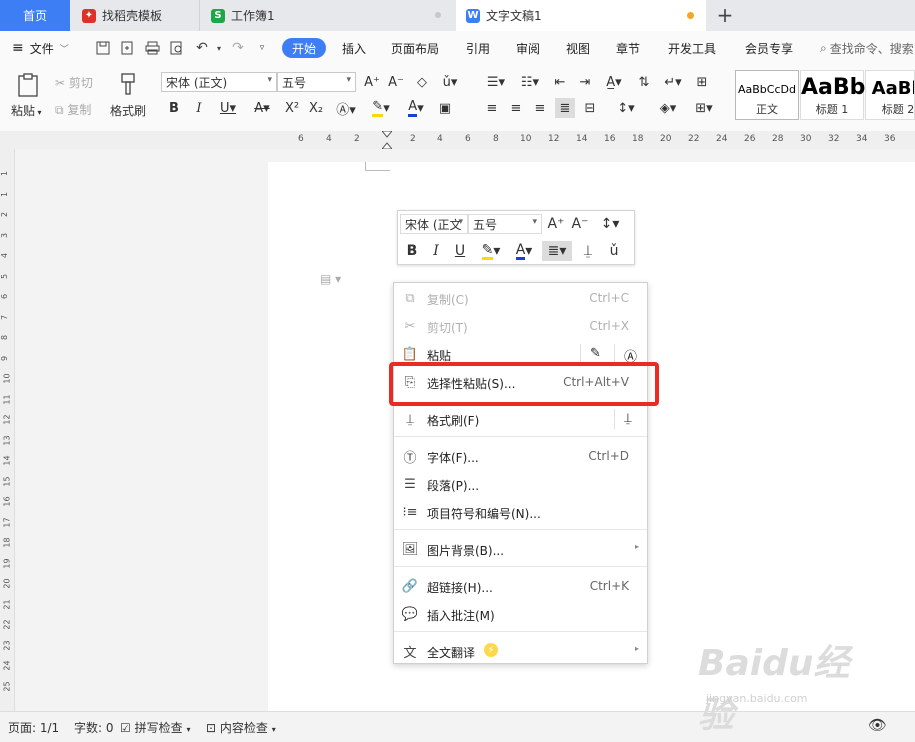 This screenshot has width=915, height=742. I want to click on paste-icon, so click(28, 85).